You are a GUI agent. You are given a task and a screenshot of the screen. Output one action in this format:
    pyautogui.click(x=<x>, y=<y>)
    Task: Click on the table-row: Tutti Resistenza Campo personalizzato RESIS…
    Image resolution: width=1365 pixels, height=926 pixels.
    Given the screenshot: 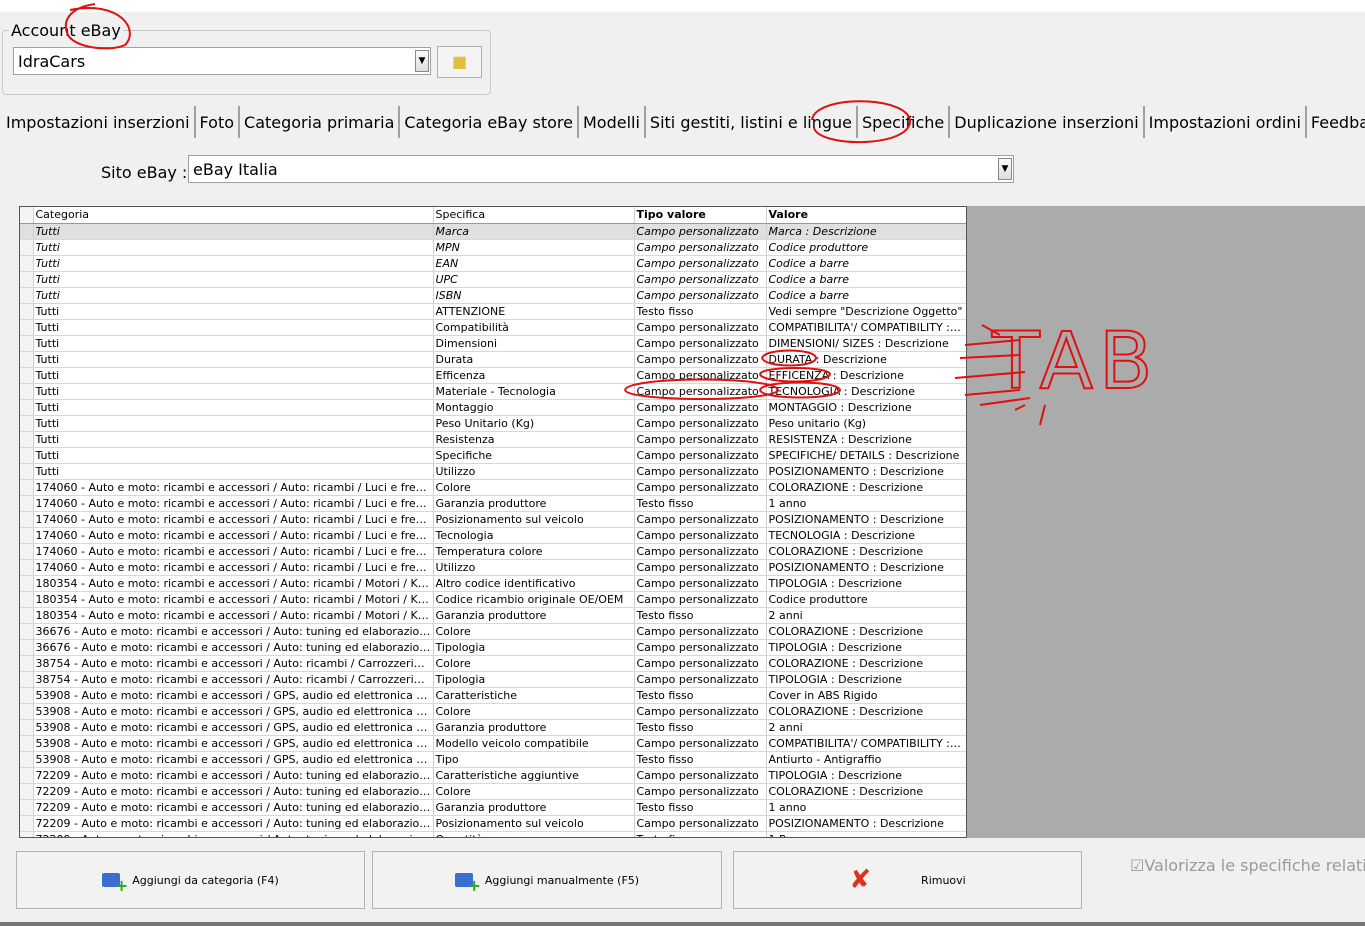 What is the action you would take?
    pyautogui.click(x=493, y=439)
    